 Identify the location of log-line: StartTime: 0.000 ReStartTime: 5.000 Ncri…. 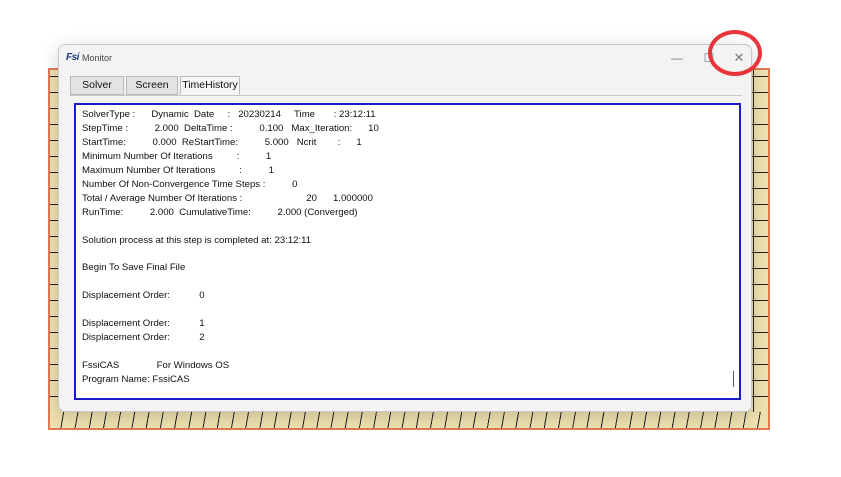
(222, 142).